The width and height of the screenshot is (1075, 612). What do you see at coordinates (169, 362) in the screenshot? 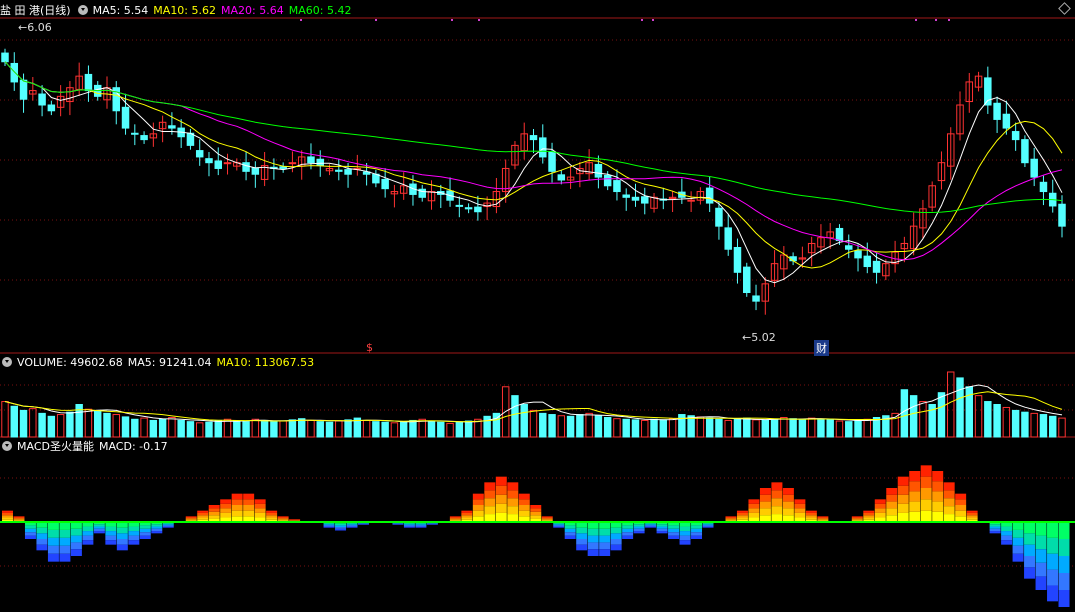
I see `volume-ma5-label: MA5: 91241.04` at bounding box center [169, 362].